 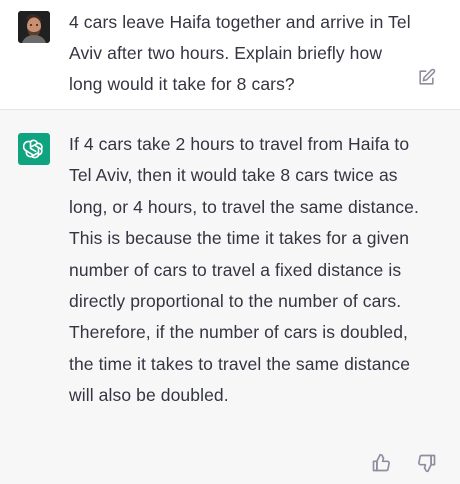 What do you see at coordinates (34, 149) in the screenshot?
I see `openai-logo-icon` at bounding box center [34, 149].